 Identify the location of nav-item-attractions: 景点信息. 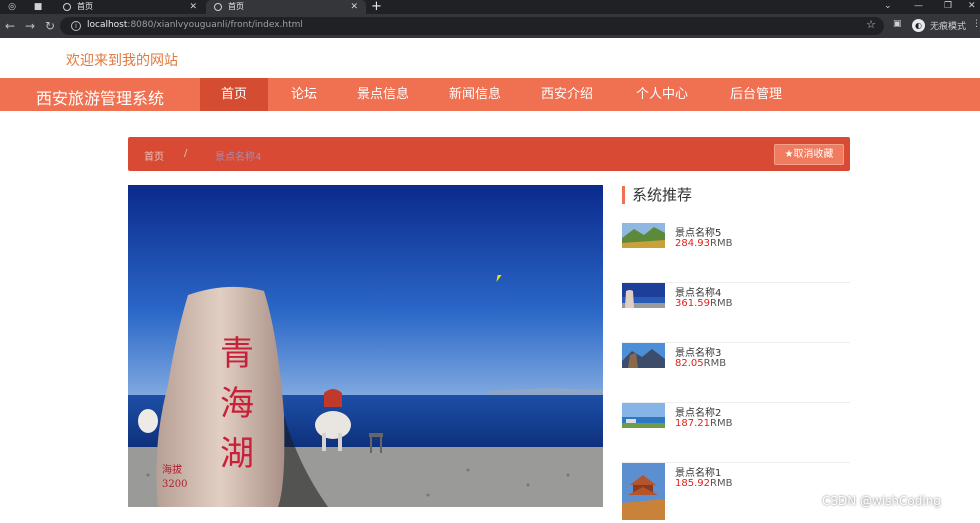
(383, 94).